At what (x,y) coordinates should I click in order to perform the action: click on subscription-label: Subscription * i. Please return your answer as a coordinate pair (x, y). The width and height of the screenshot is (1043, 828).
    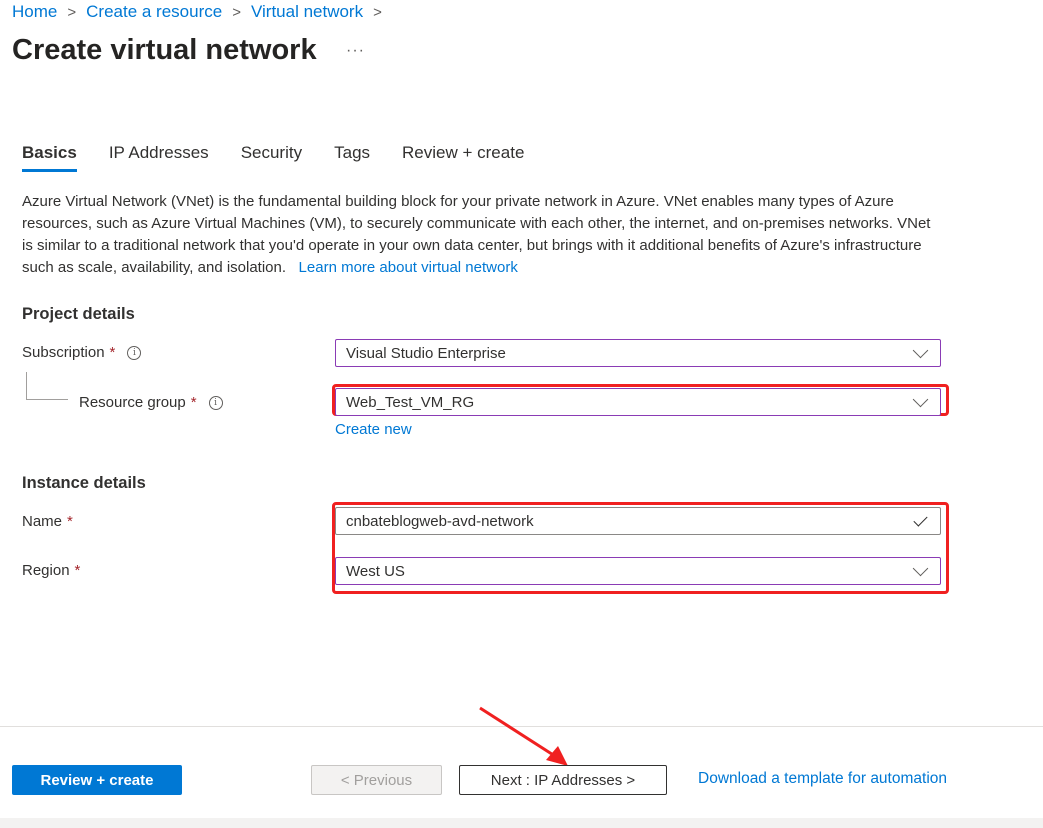
    Looking at the image, I should click on (82, 352).